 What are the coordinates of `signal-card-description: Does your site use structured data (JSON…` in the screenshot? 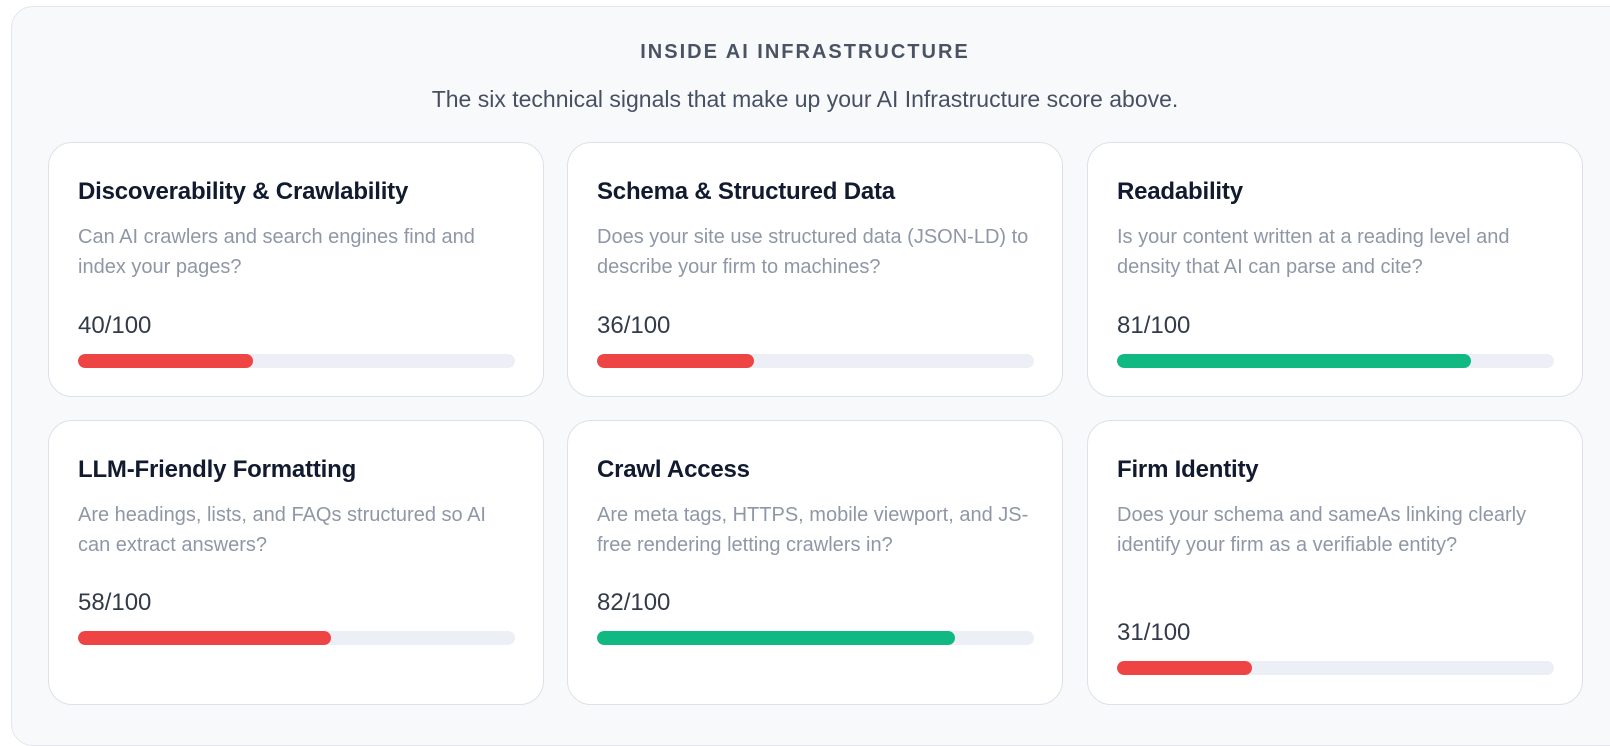 It's located at (813, 252).